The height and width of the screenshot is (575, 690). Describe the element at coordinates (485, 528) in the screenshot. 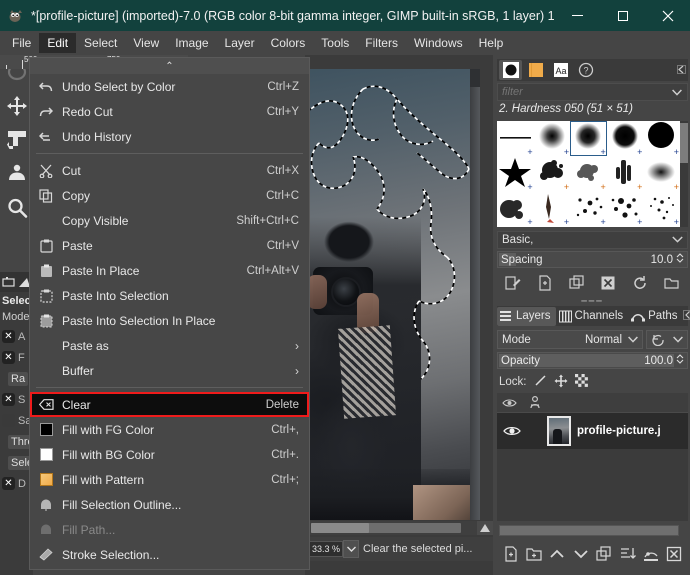

I see `navigation-preview-button` at that location.